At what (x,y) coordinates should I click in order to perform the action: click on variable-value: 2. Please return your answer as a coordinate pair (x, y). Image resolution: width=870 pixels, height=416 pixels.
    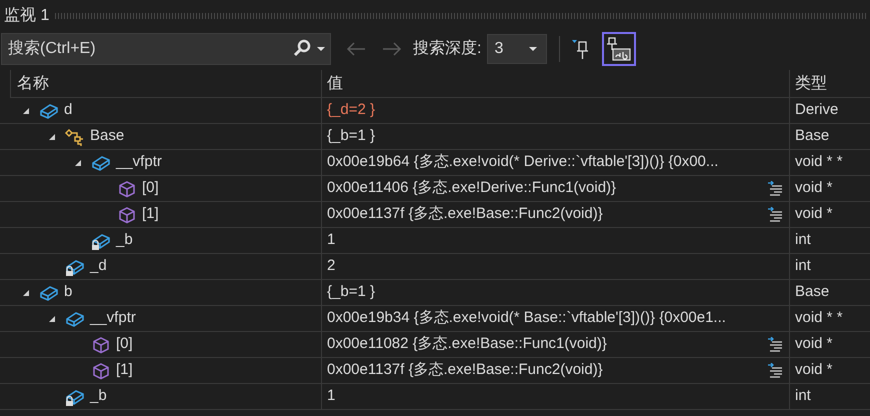
    Looking at the image, I should click on (331, 266).